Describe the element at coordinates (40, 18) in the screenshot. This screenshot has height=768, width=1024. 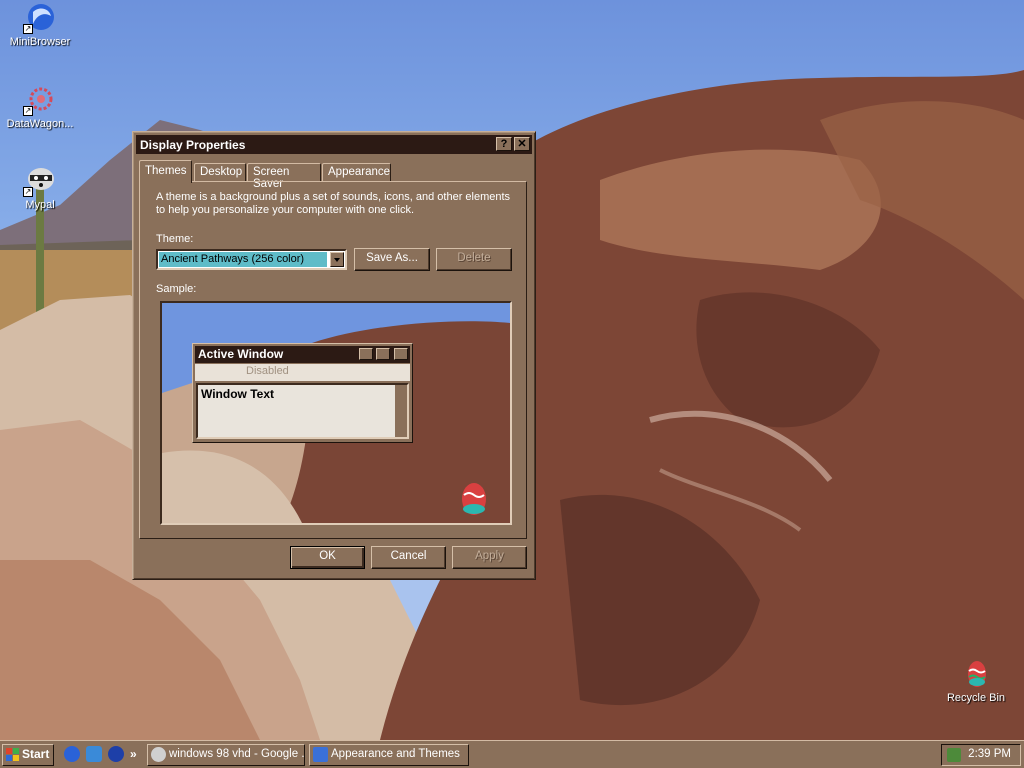
I see `minibrowser-icon: ↗` at that location.